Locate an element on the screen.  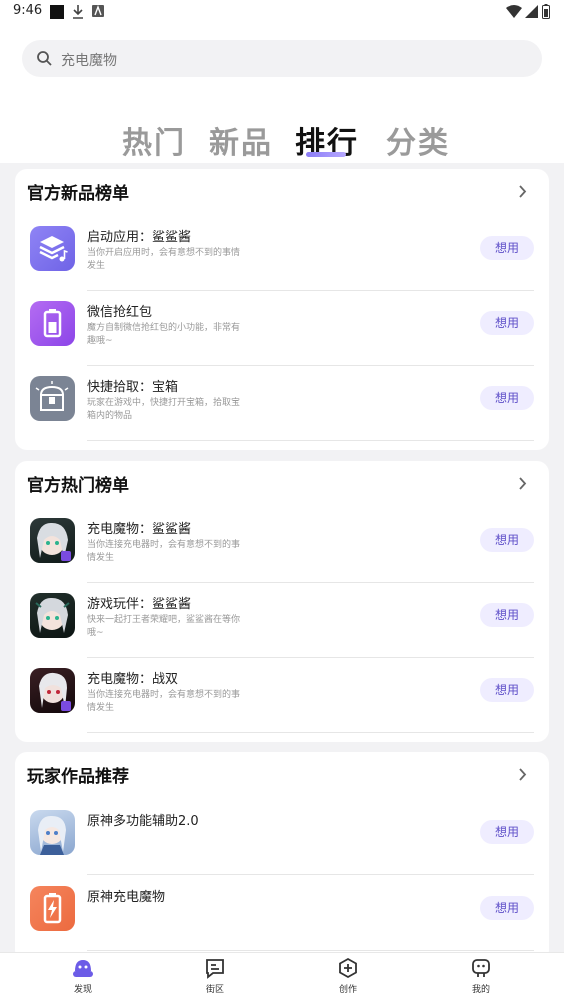
section-title: 官方新品榜单 is located at coordinates (78, 194).